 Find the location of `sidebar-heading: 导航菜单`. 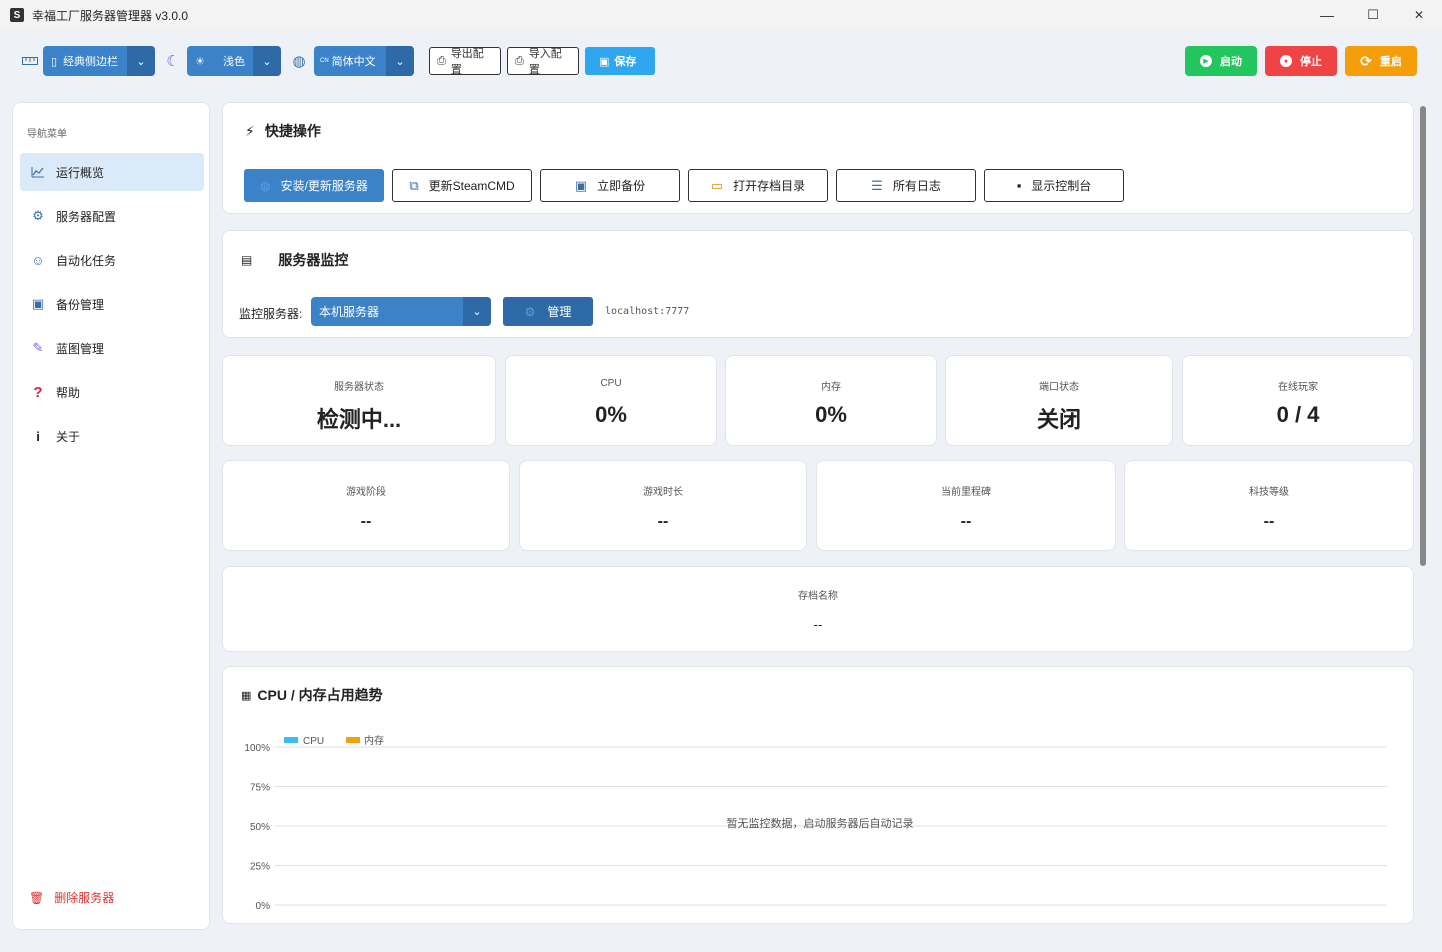

sidebar-heading: 导航菜单 is located at coordinates (47, 134).